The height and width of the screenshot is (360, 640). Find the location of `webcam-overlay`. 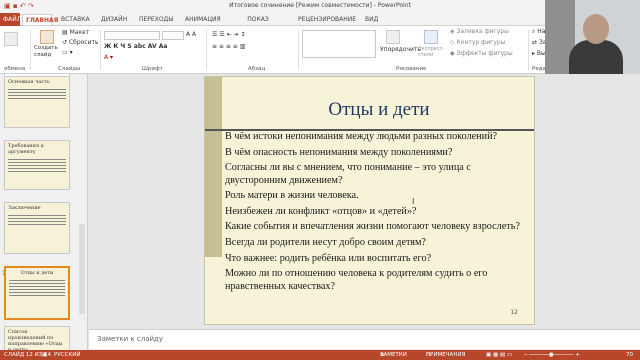

webcam-overlay is located at coordinates (592, 37).